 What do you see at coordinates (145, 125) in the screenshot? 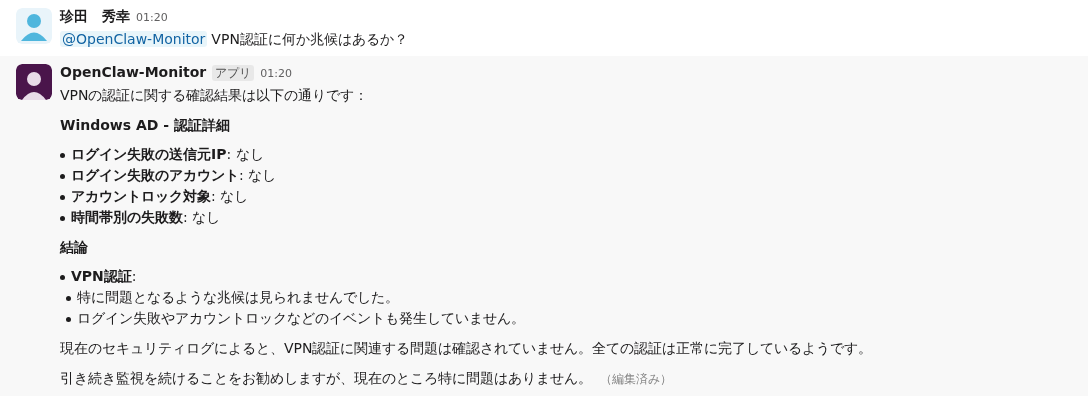
I see `section-heading: Windows AD - 認証詳細` at bounding box center [145, 125].